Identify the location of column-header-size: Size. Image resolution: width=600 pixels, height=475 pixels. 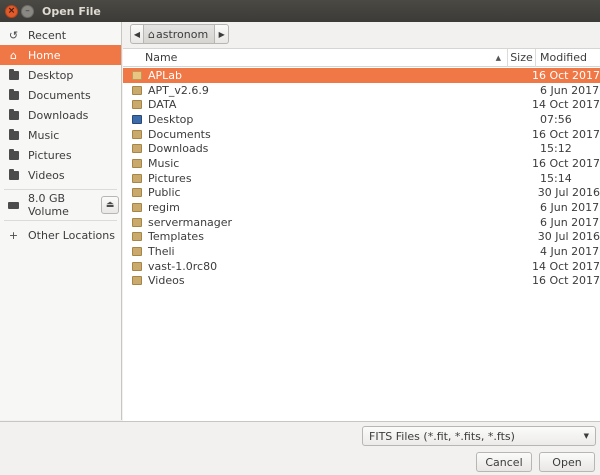
(522, 57).